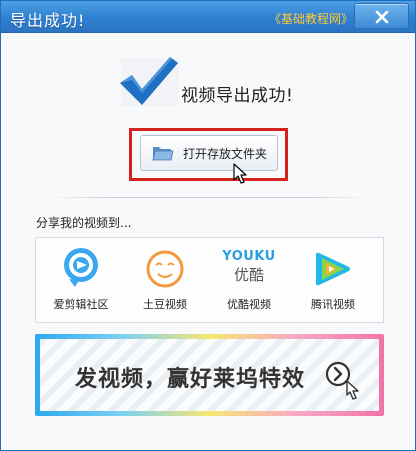 This screenshot has height=451, width=416. What do you see at coordinates (165, 269) in the screenshot?
I see `tudou-icon` at bounding box center [165, 269].